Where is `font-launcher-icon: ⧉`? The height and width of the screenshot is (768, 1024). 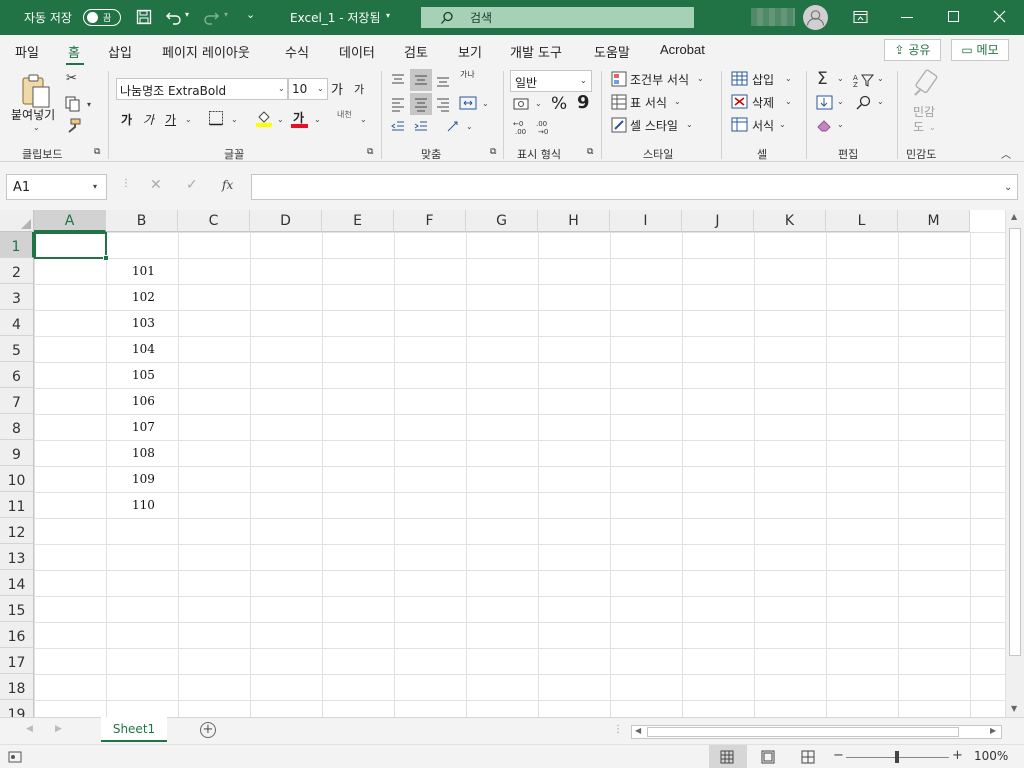 font-launcher-icon: ⧉ is located at coordinates (370, 152).